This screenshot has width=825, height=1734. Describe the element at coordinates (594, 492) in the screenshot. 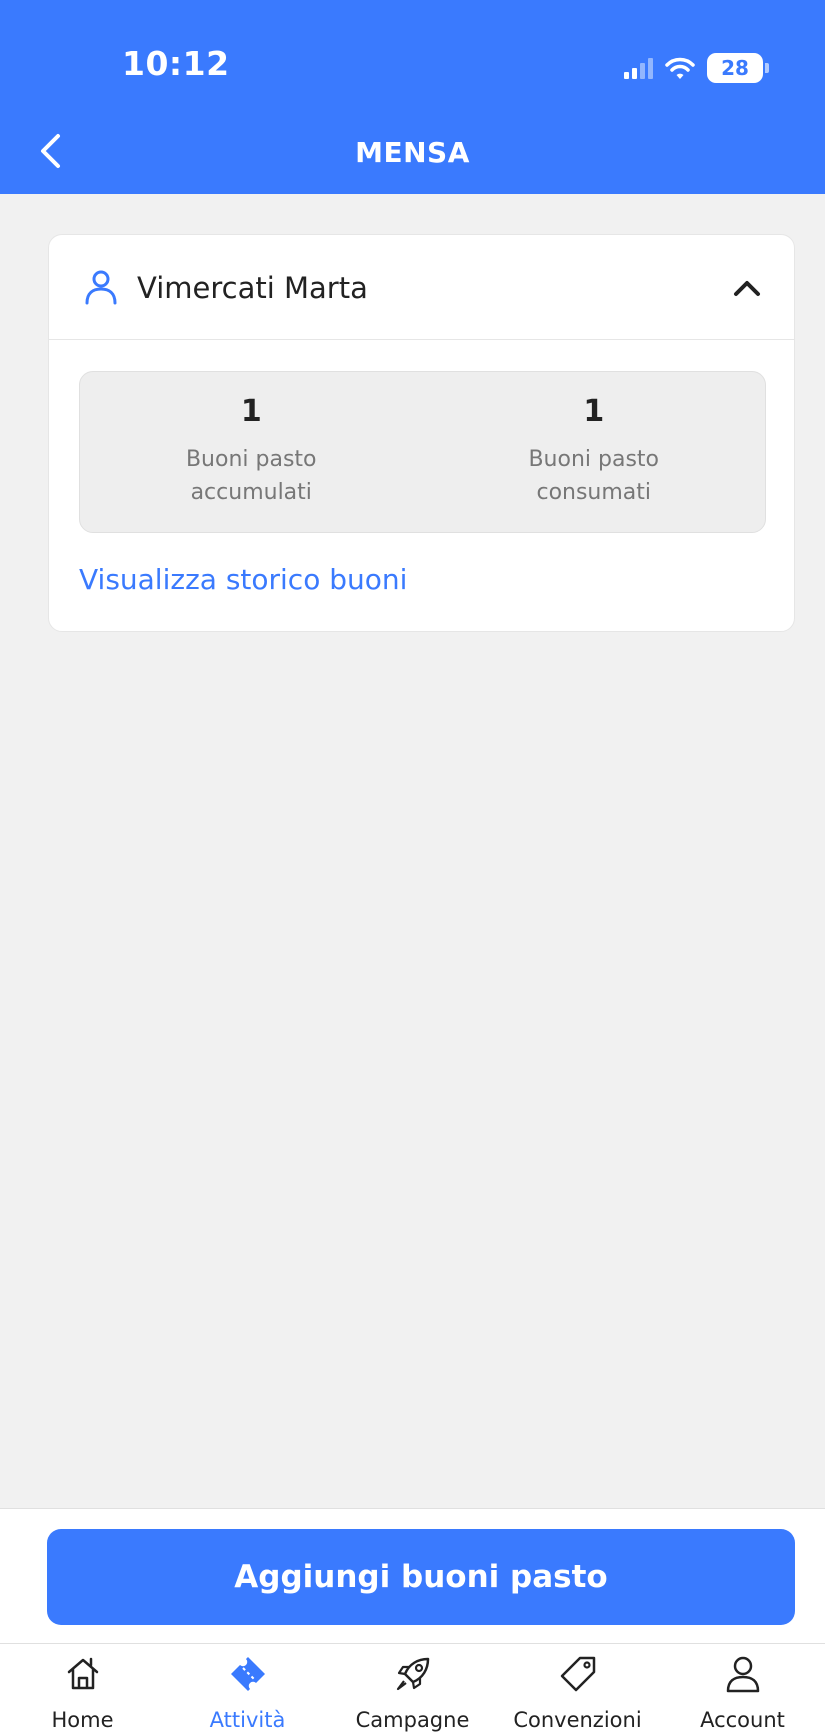

I see `stat-label-line2: consumati` at that location.